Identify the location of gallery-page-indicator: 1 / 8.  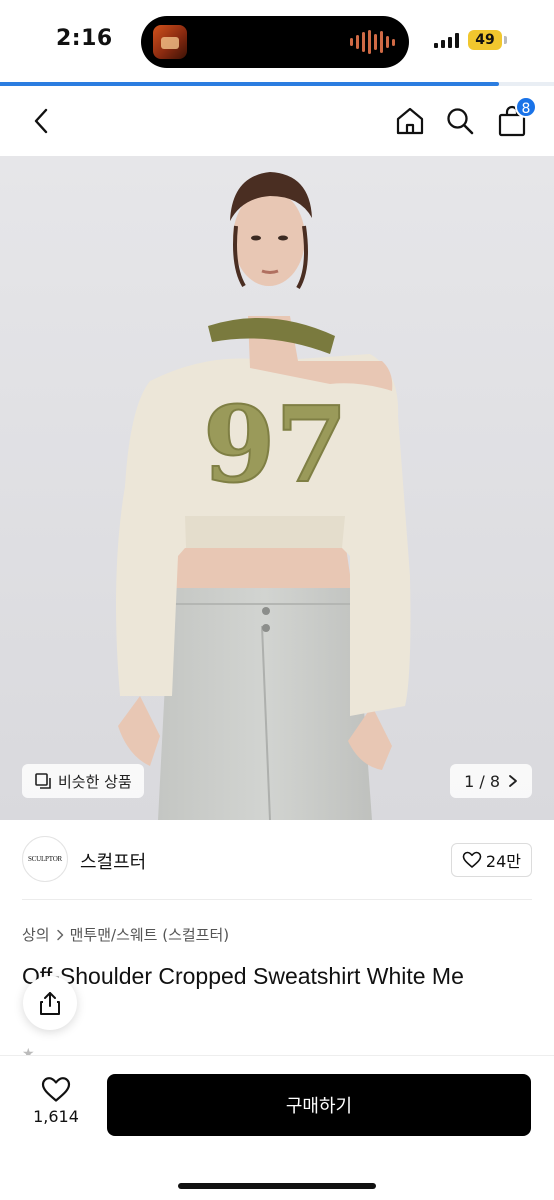
(491, 781).